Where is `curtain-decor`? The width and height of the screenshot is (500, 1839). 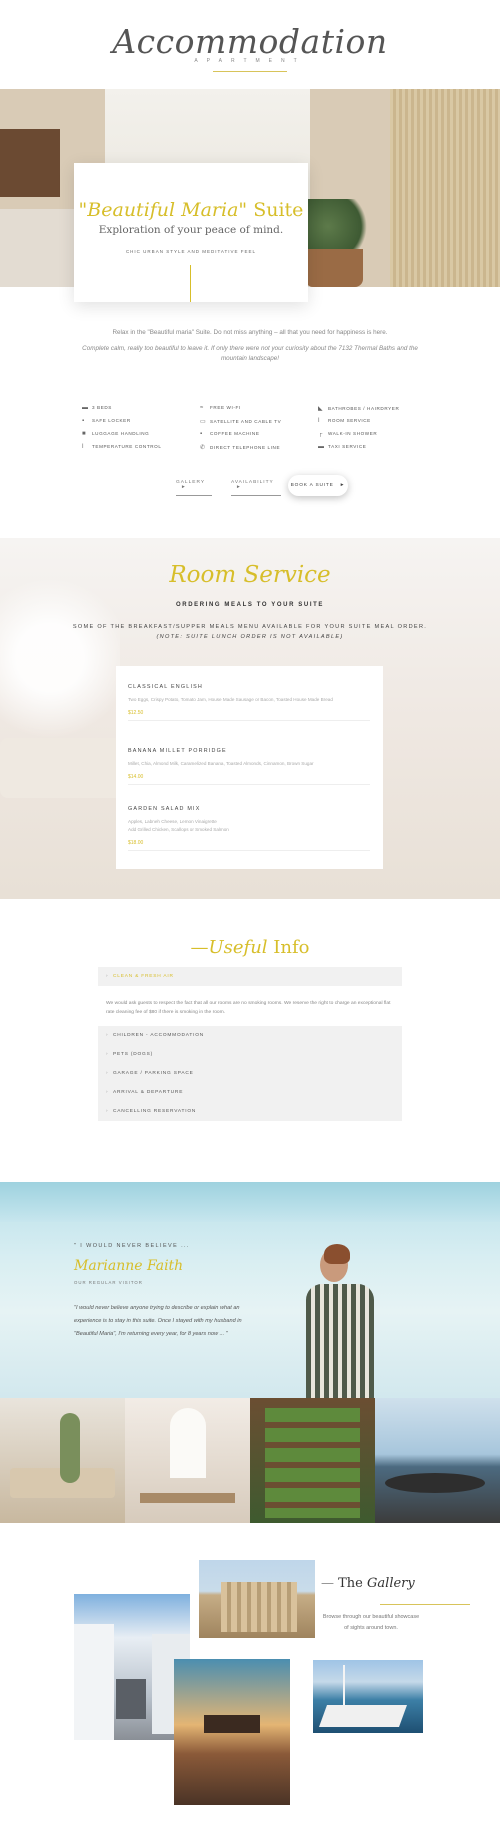
curtain-decor is located at coordinates (445, 188).